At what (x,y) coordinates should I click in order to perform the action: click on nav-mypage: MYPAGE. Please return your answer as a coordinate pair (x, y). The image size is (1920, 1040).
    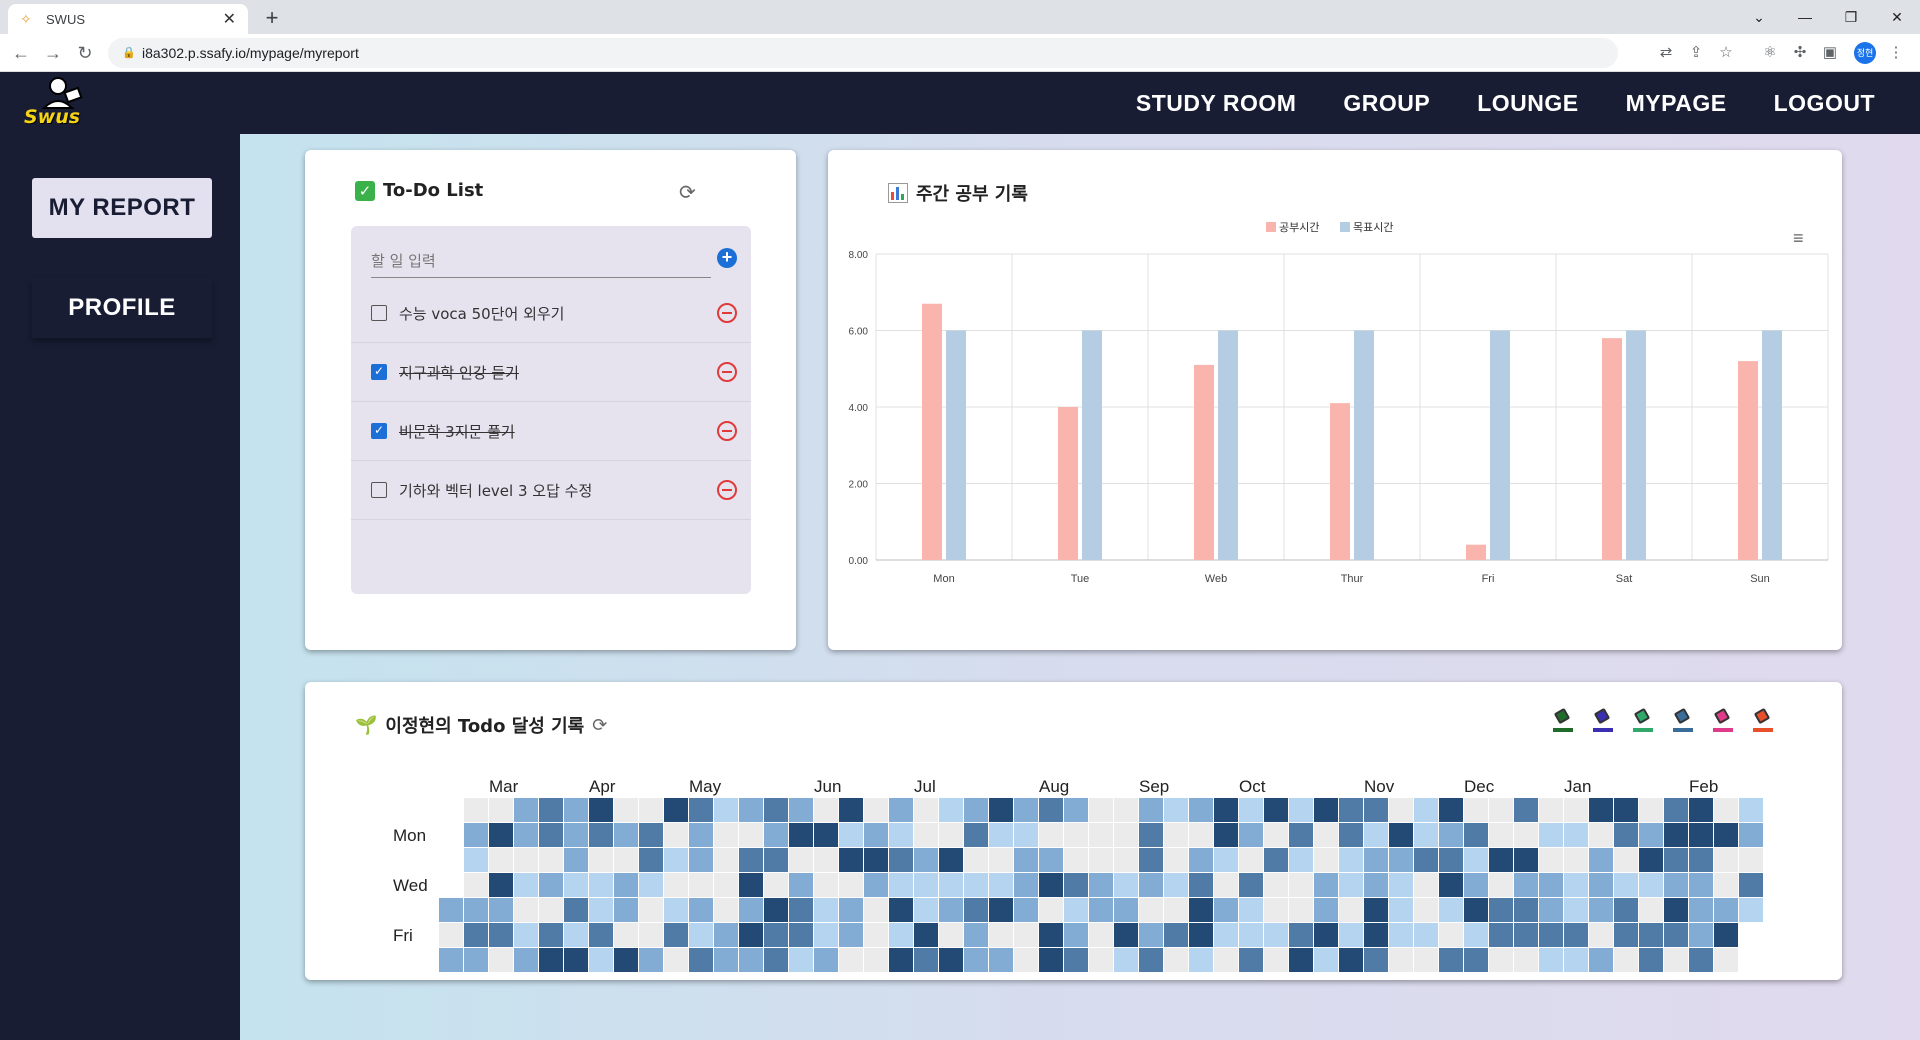
    Looking at the image, I should click on (1676, 103).